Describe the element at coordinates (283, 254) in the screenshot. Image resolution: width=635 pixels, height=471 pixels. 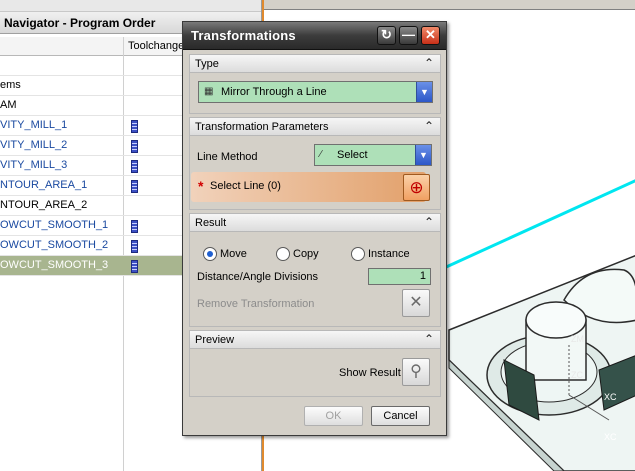
I see `radio-copy-dot` at that location.